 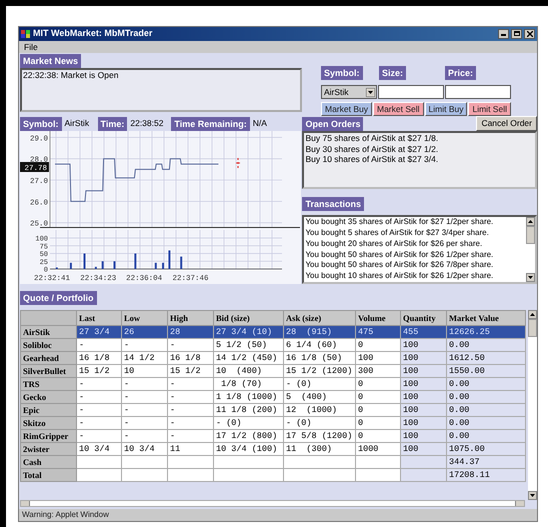 I want to click on table-cell: 475, so click(x=366, y=332).